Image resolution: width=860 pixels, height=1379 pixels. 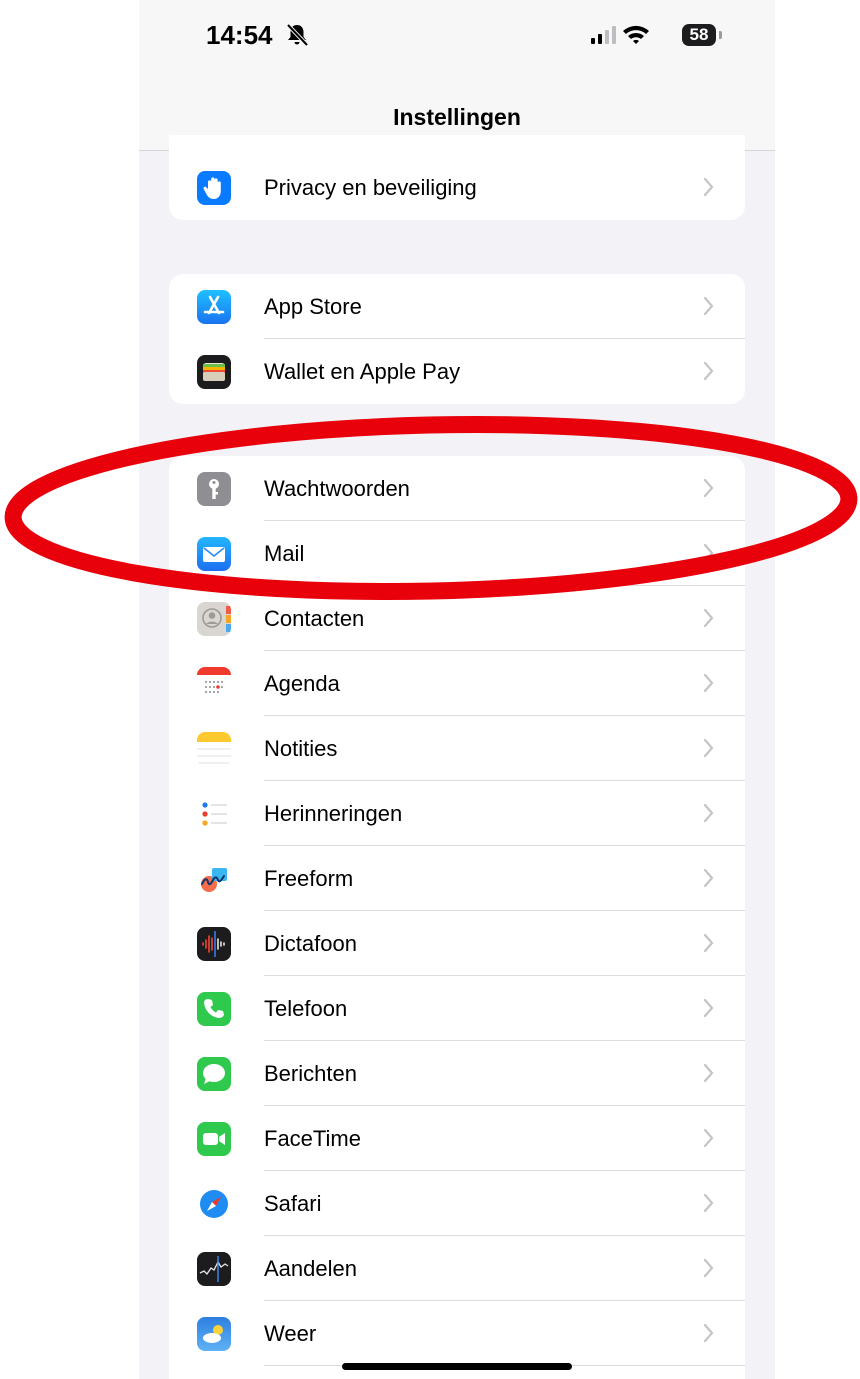 What do you see at coordinates (636, 36) in the screenshot?
I see `wifi-icon` at bounding box center [636, 36].